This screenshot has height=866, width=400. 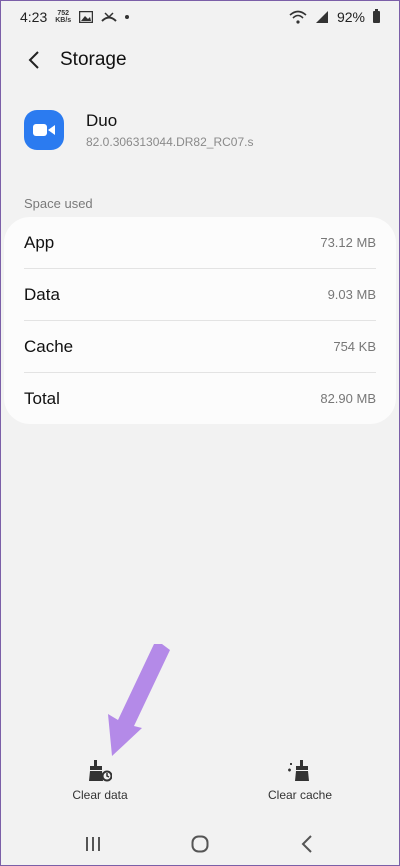 I want to click on row-value: 754 KB, so click(x=354, y=346).